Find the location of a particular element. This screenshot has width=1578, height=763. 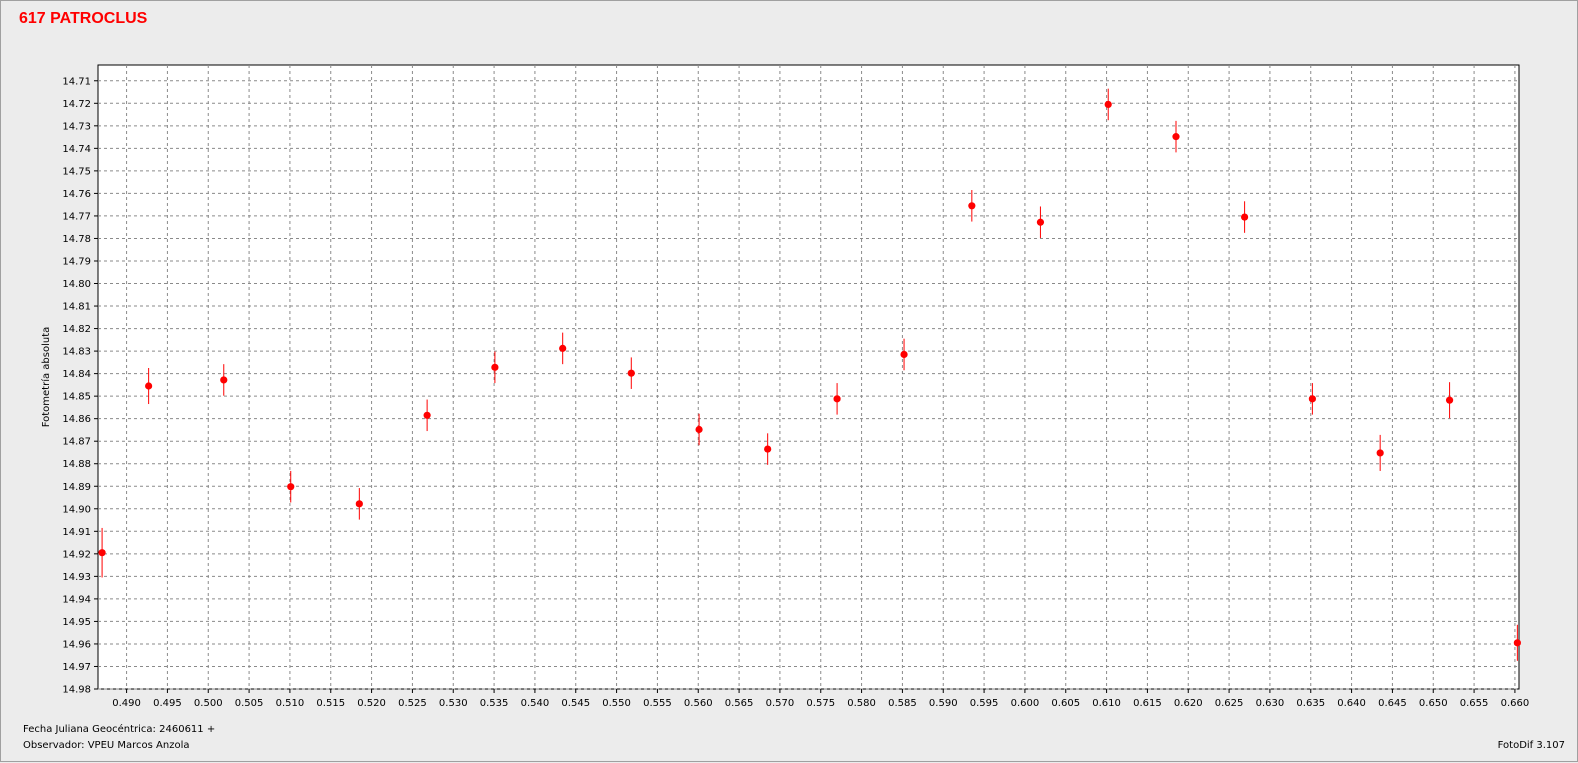

y-tick-label: 14.77 is located at coordinates (76, 216).